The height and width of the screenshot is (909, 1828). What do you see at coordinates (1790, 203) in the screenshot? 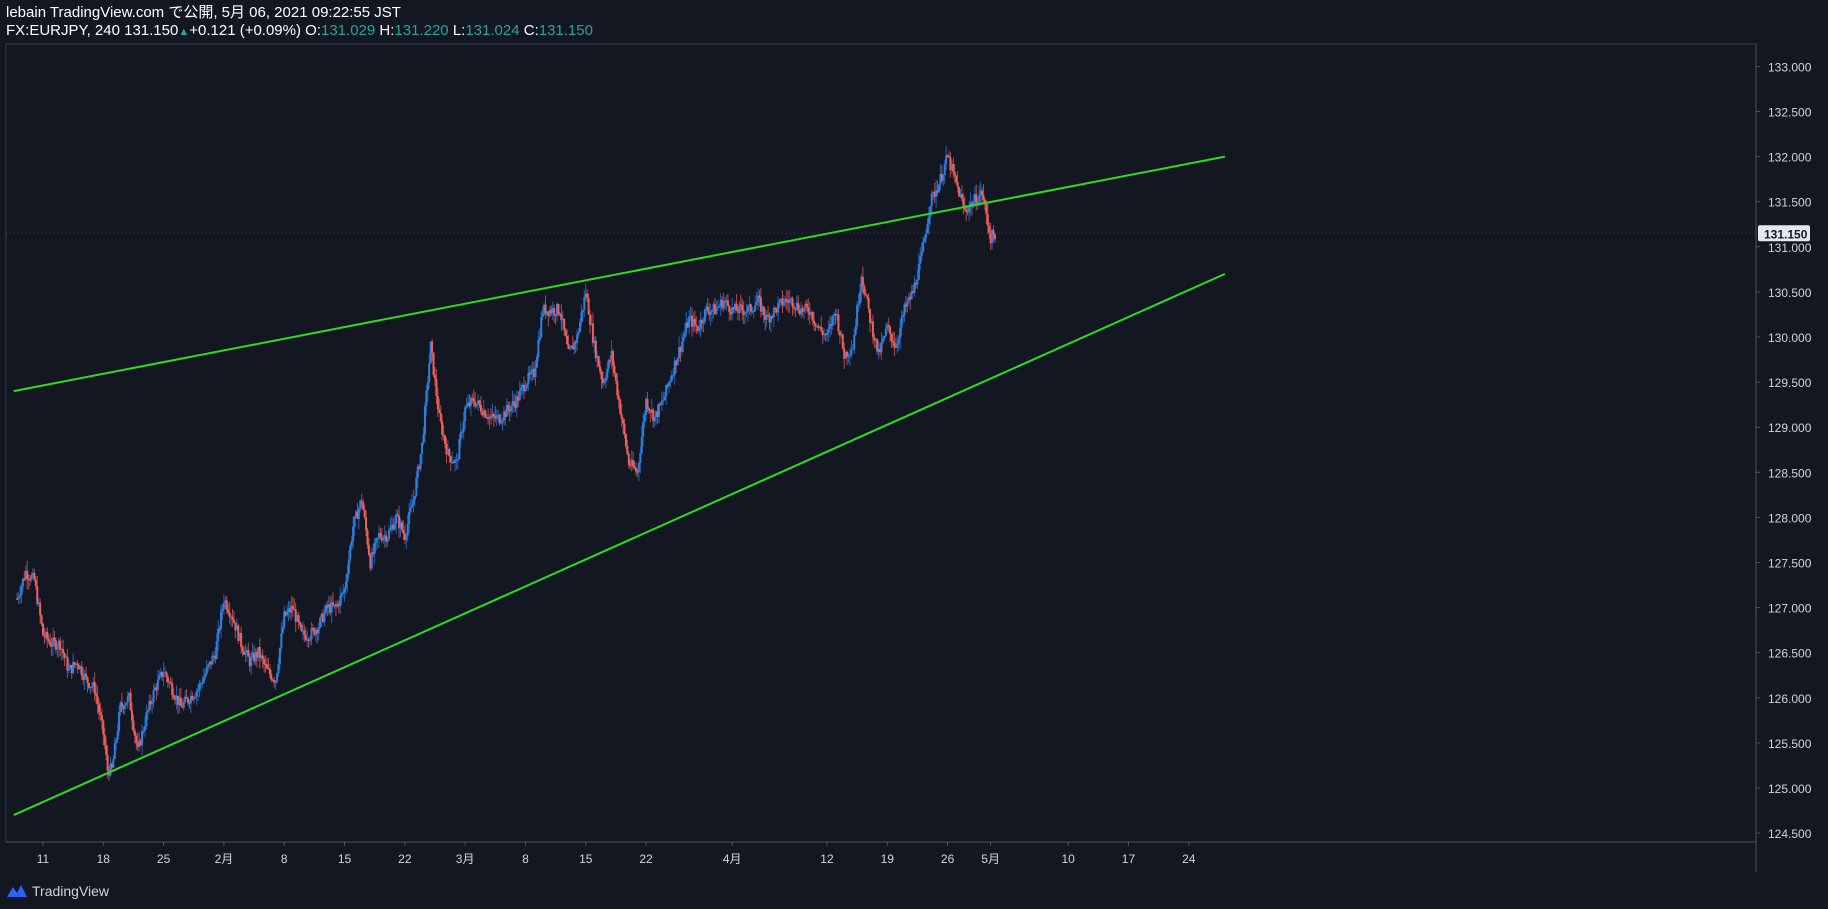
I see `y-tick-label: 131.500` at bounding box center [1790, 203].